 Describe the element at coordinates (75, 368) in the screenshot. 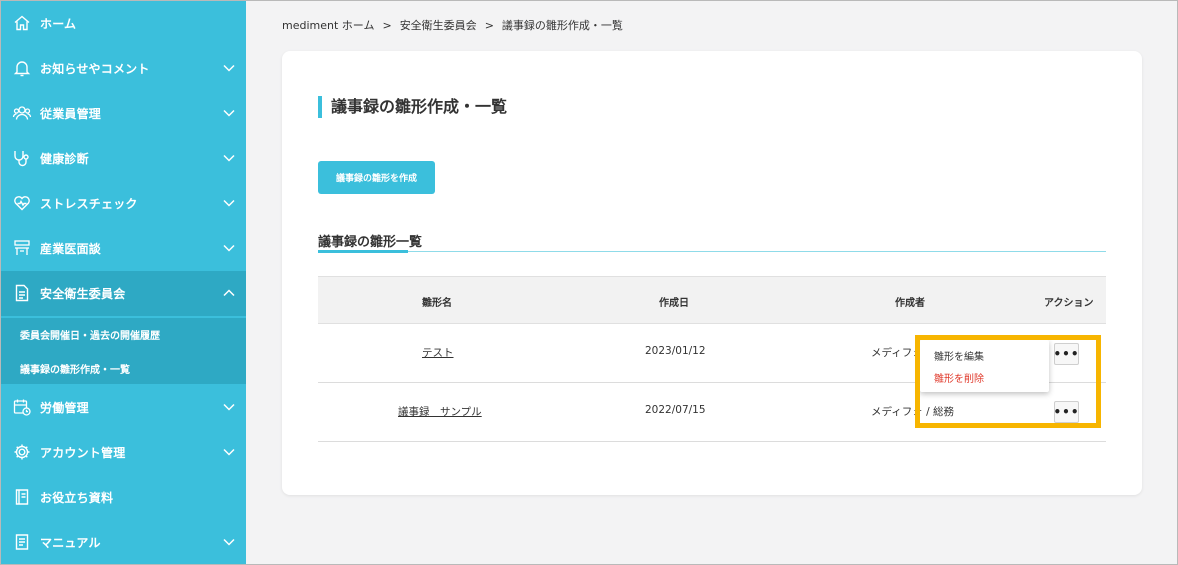

I see `sidebar-subitem-minutes-templates: 議事録の雛形作成・一覧` at that location.